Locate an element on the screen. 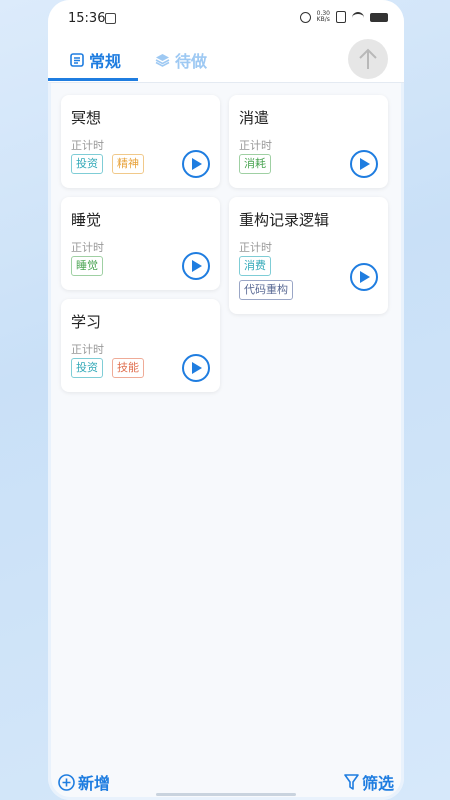  task-card: 消遣 正计时 消耗 is located at coordinates (308, 141).